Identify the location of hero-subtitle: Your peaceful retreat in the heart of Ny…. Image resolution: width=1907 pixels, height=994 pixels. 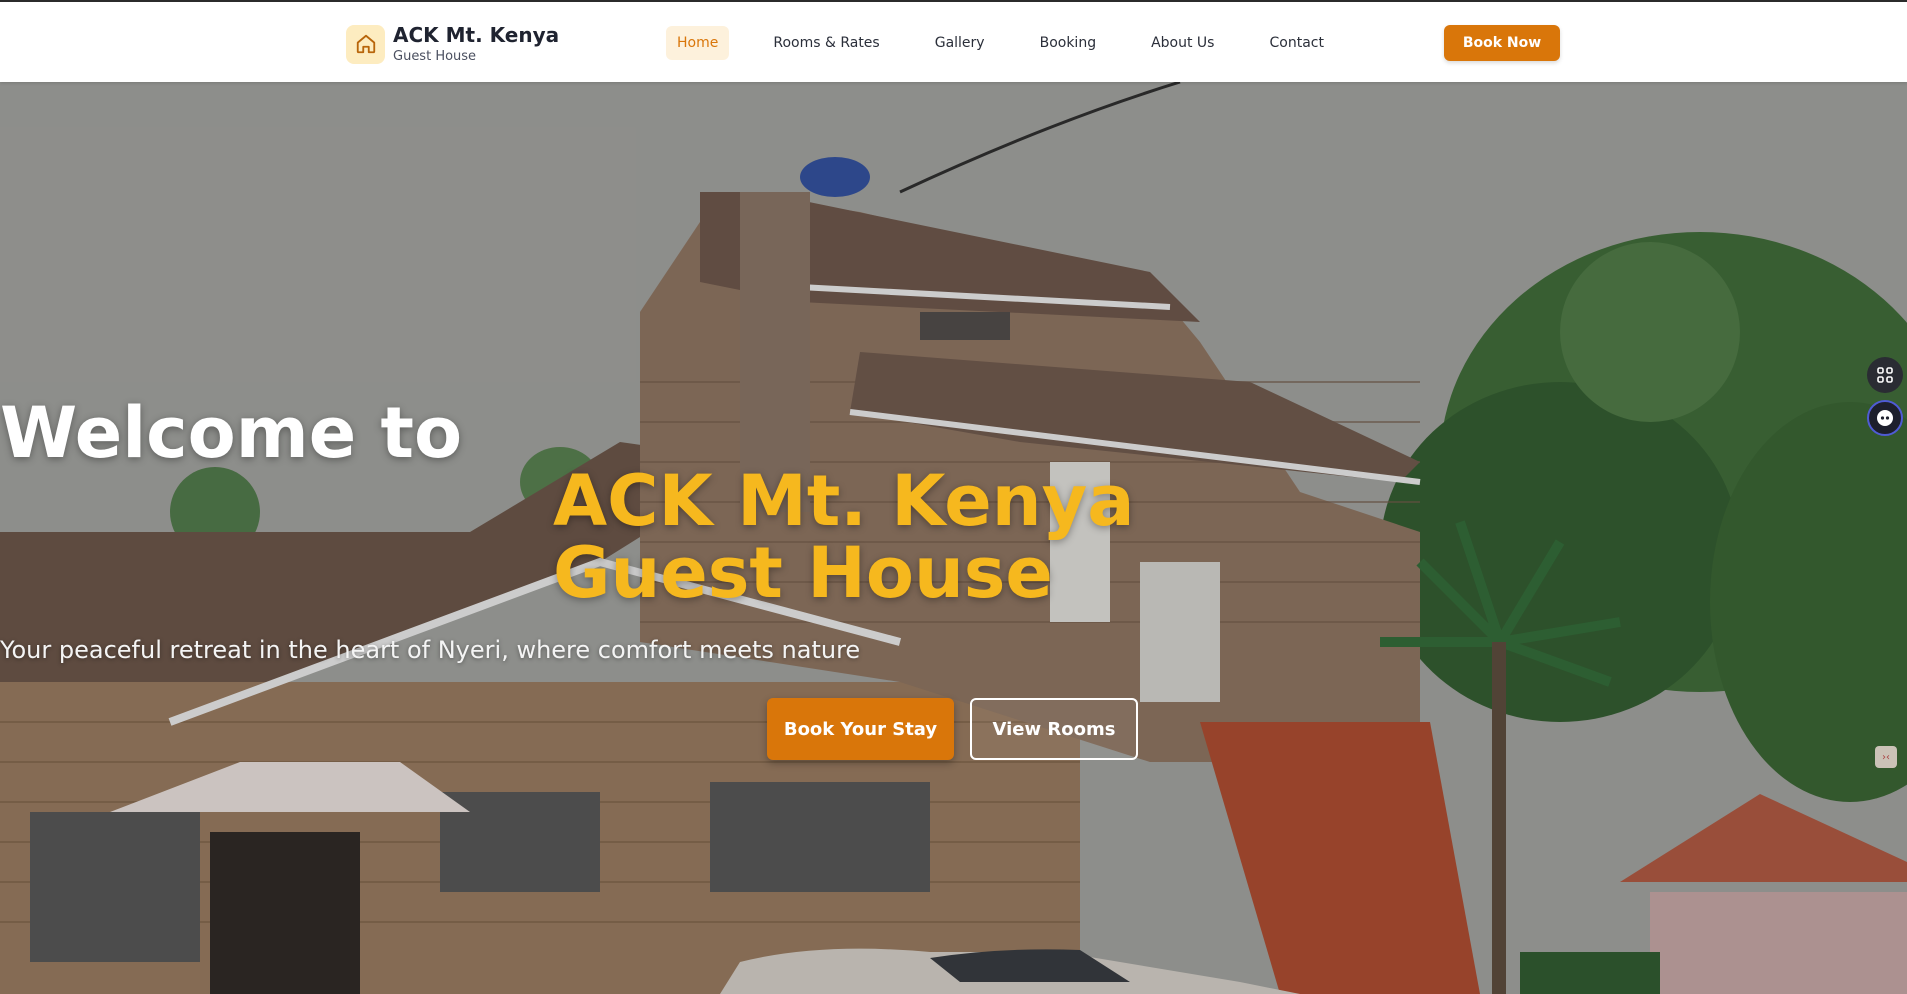
(430, 650).